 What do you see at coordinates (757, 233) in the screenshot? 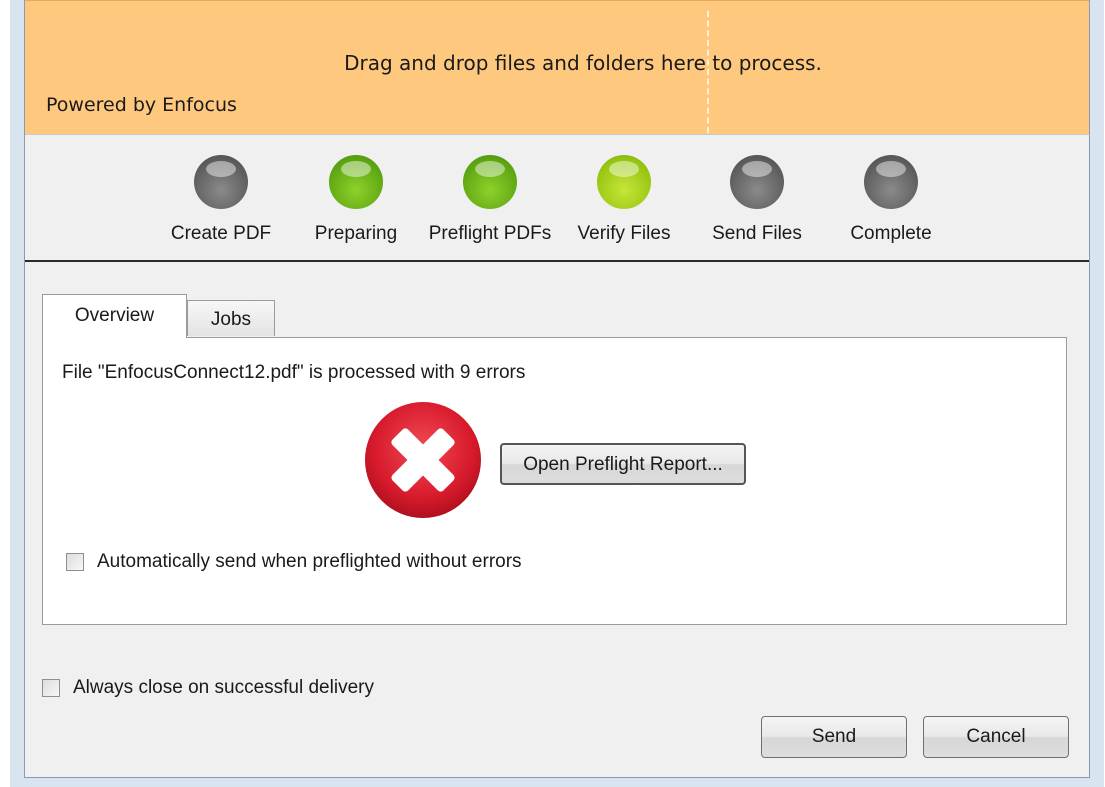
I see `step-label: Send Files` at bounding box center [757, 233].